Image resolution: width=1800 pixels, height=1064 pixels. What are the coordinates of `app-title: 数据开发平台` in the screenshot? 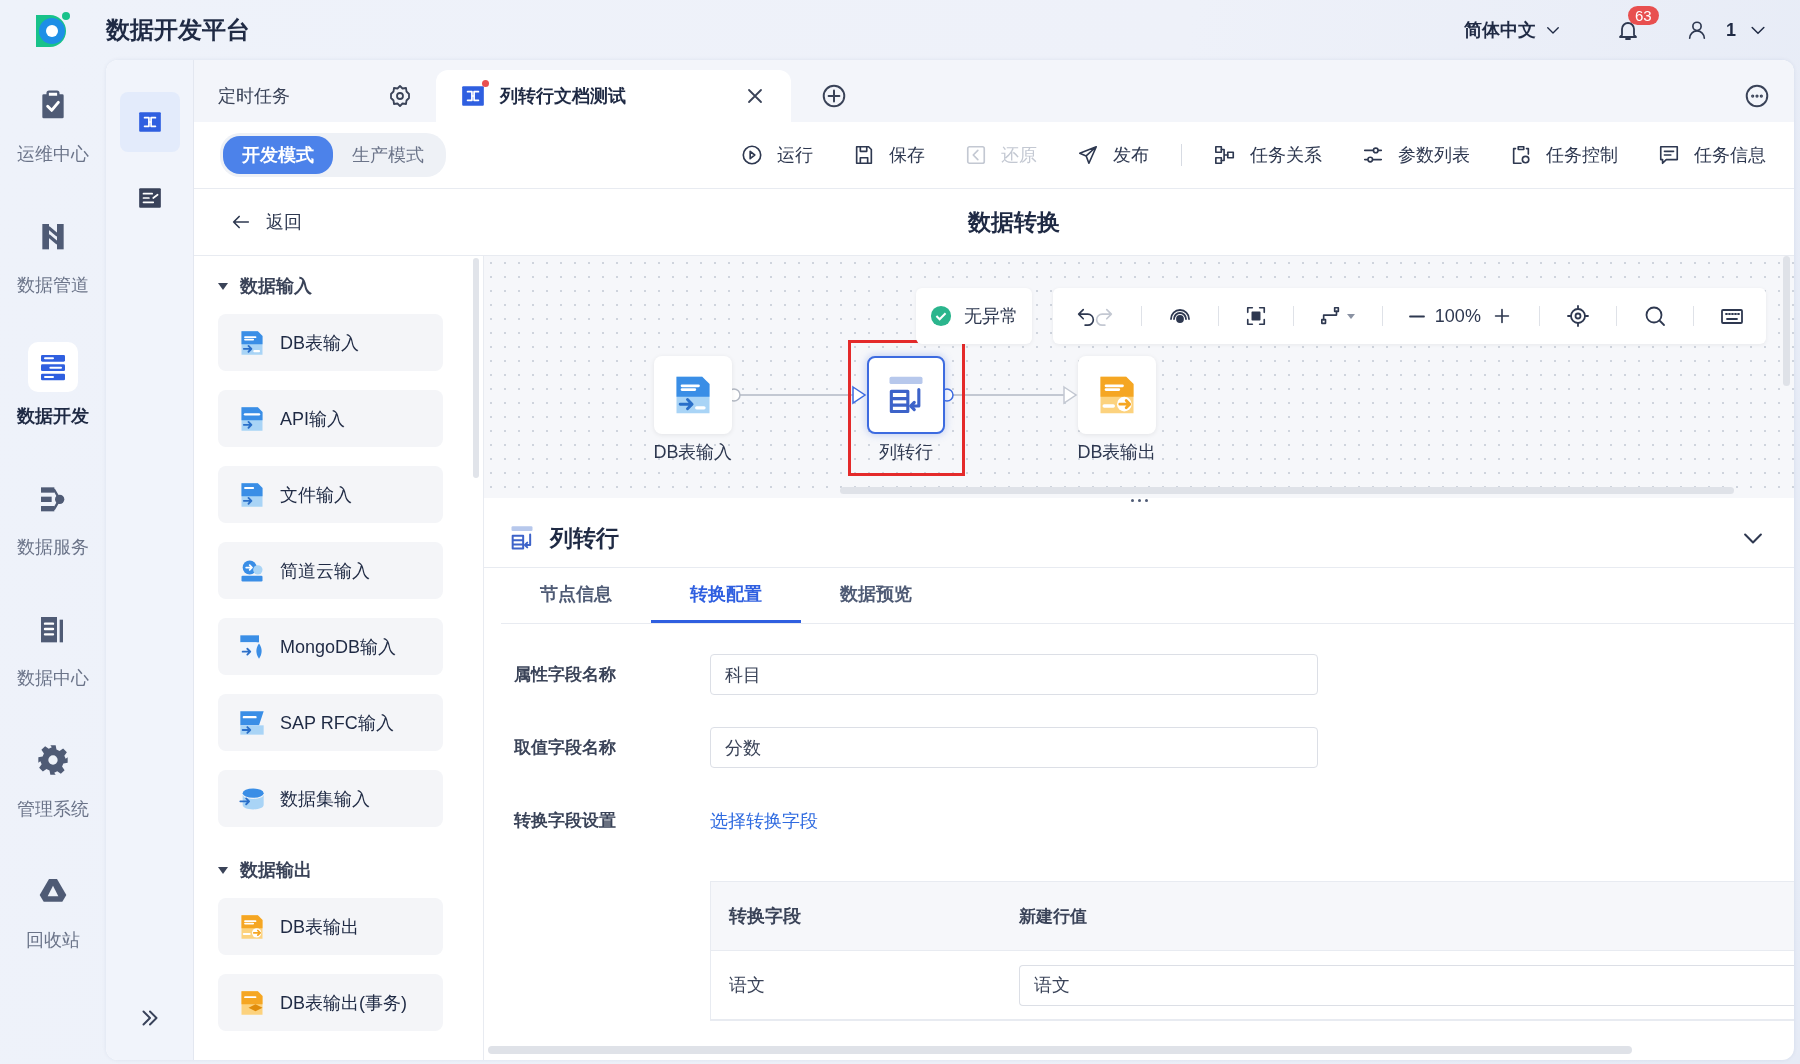 It's located at (178, 30).